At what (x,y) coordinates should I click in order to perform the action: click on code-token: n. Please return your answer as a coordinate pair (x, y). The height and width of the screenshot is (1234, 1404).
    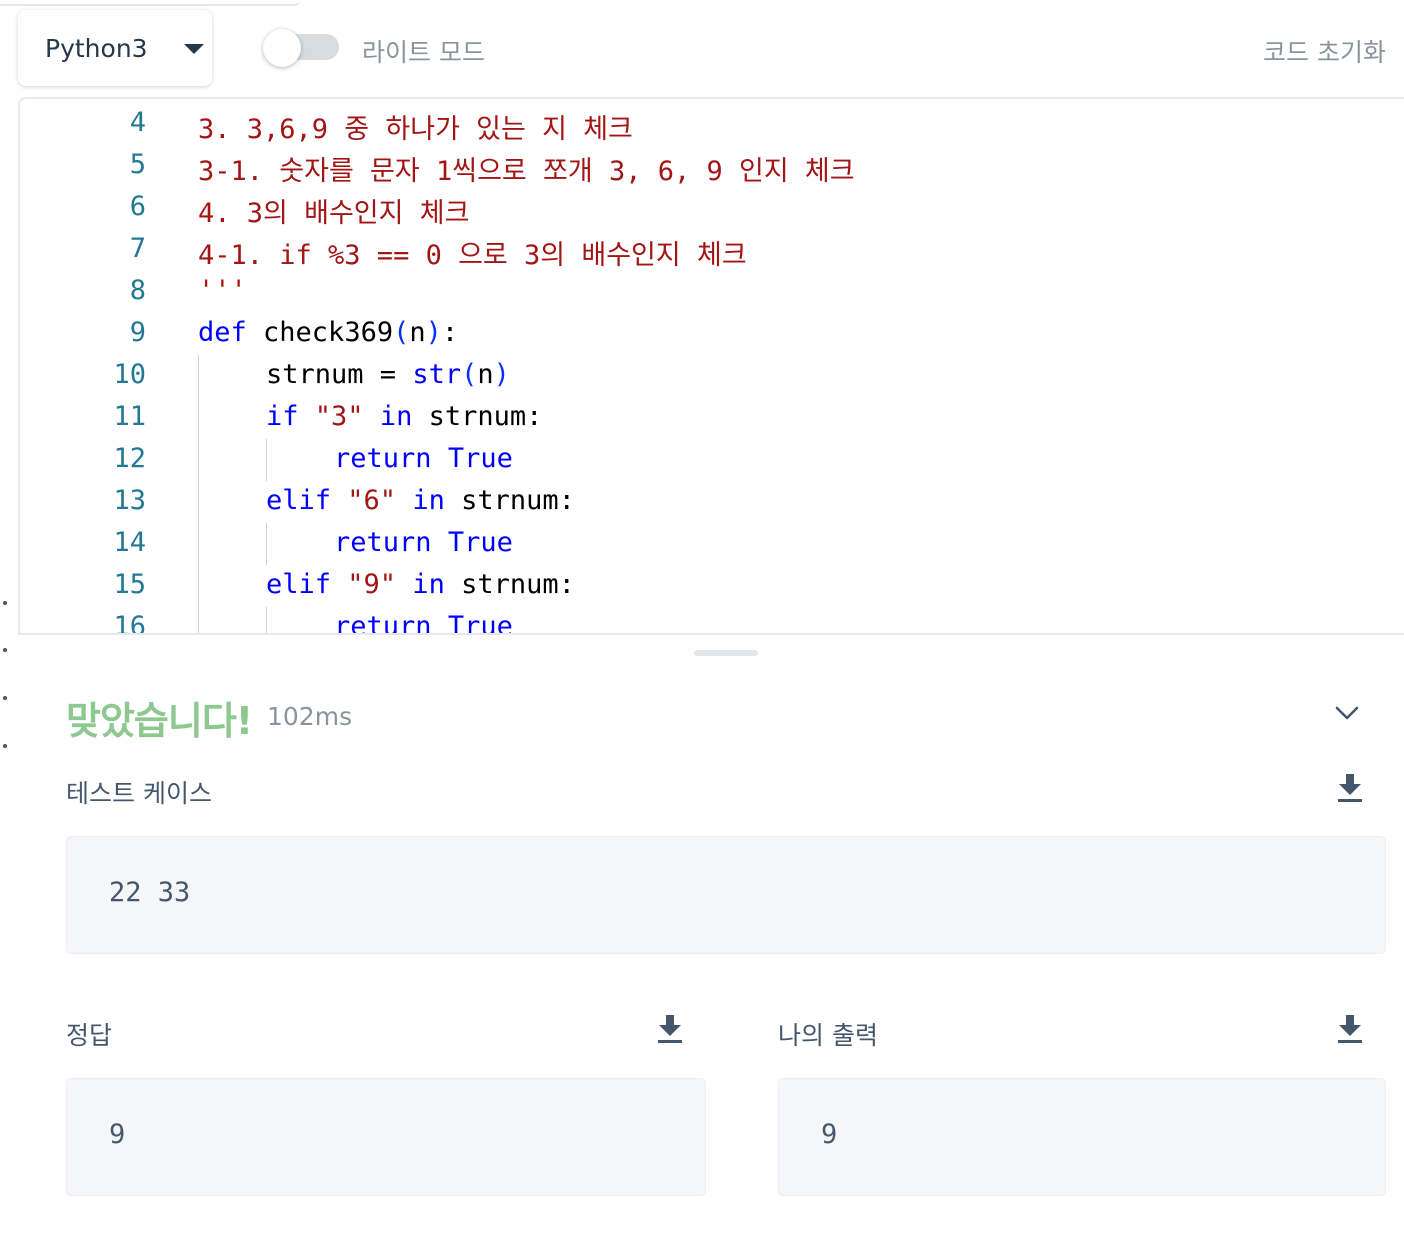
    Looking at the image, I should click on (485, 374).